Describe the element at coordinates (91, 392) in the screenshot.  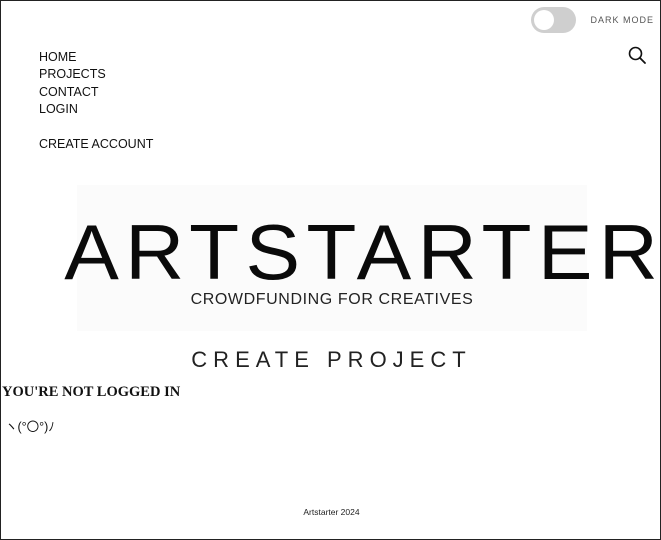
I see `not-logged-in-message: YOU'RE NOT LOGGED IN` at that location.